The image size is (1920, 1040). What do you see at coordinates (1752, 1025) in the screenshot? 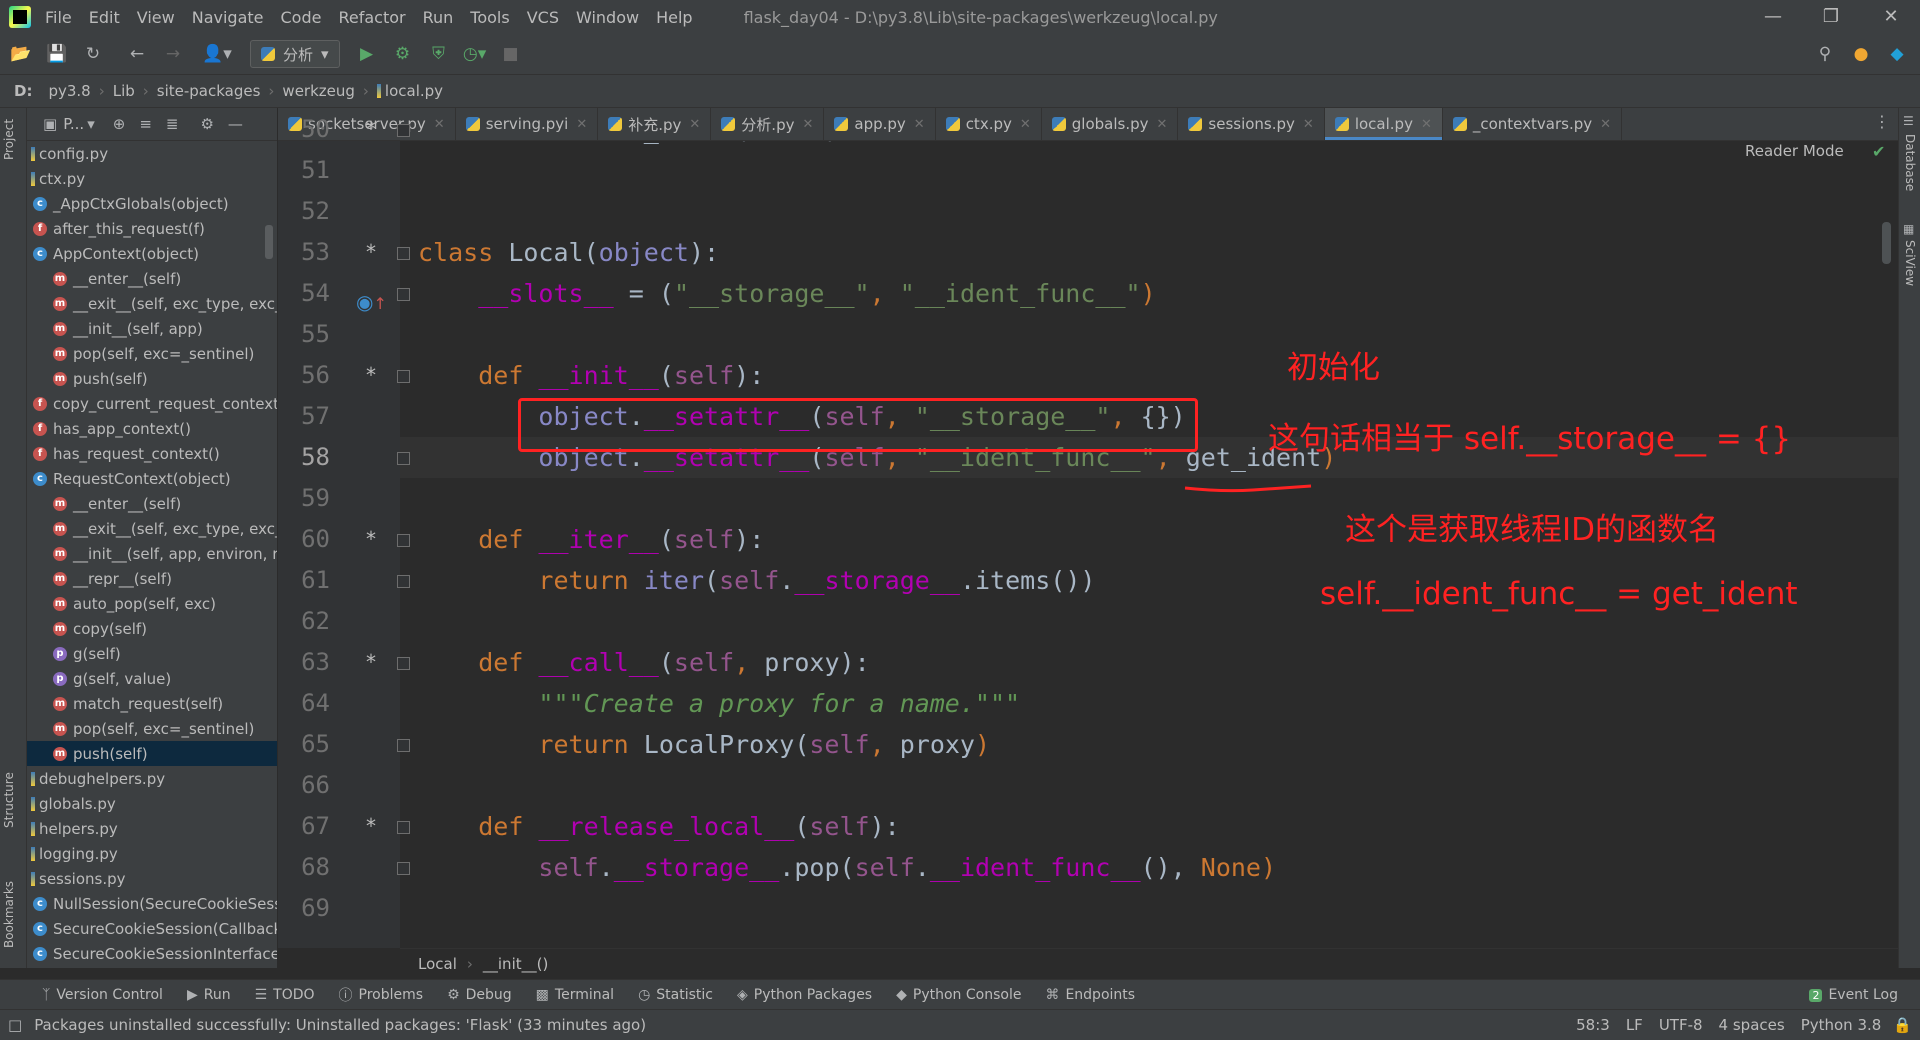
I see `indent-setting: 4 spaces` at bounding box center [1752, 1025].